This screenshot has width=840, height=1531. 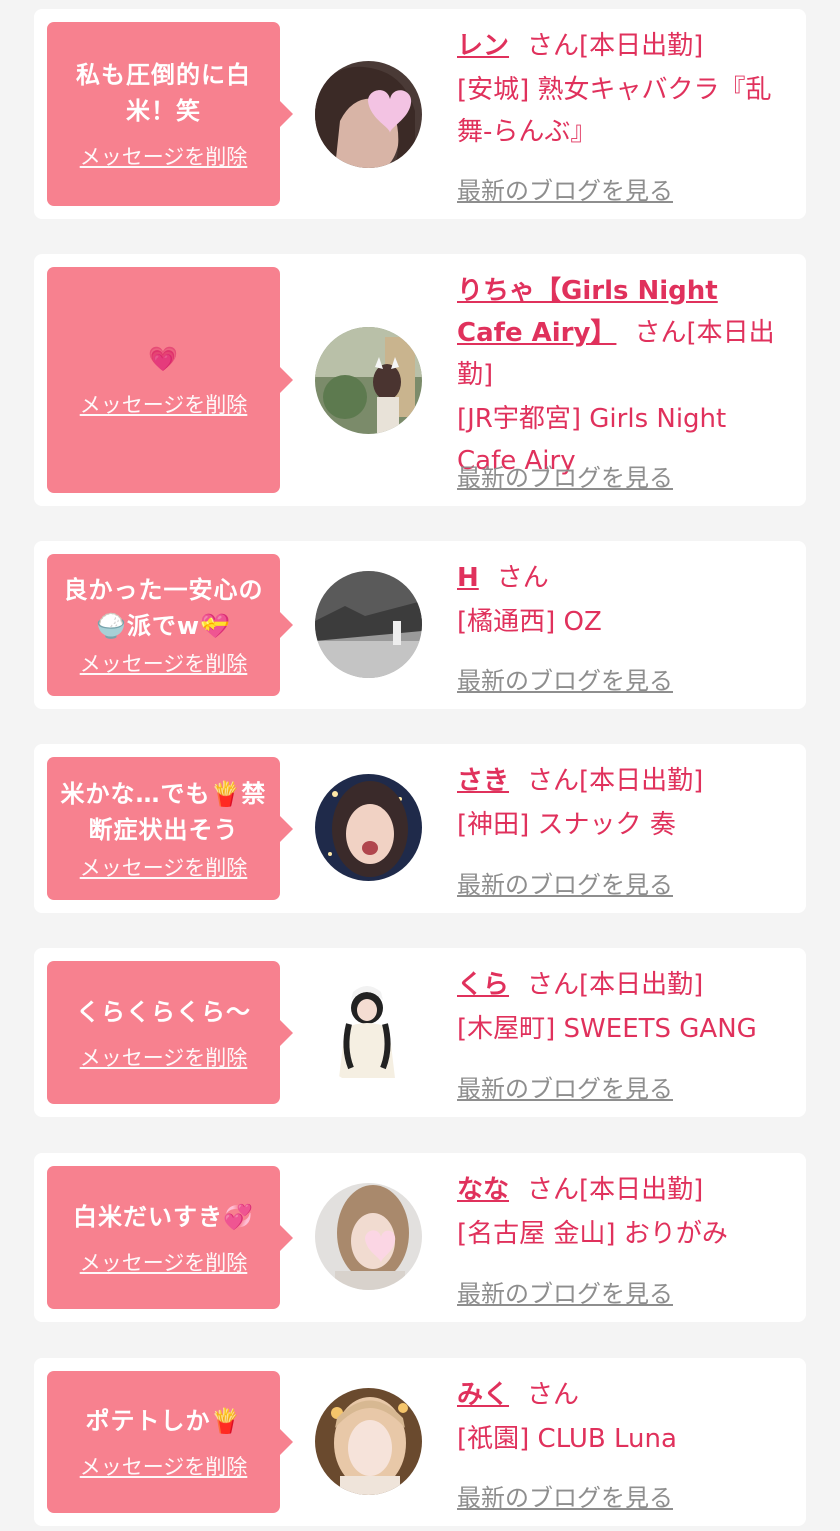 What do you see at coordinates (170, 1442) in the screenshot?
I see `message-bubble: ポテトしか🍟 メッセージを削除` at bounding box center [170, 1442].